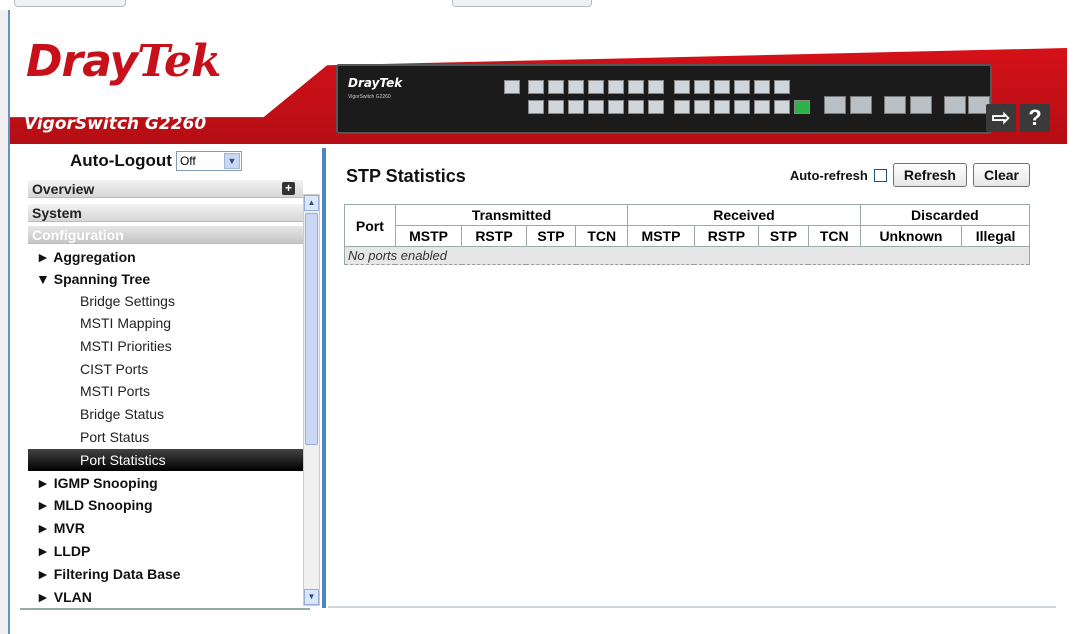  I want to click on toolbar: Auto-refresh Refresh Clear, so click(910, 175).